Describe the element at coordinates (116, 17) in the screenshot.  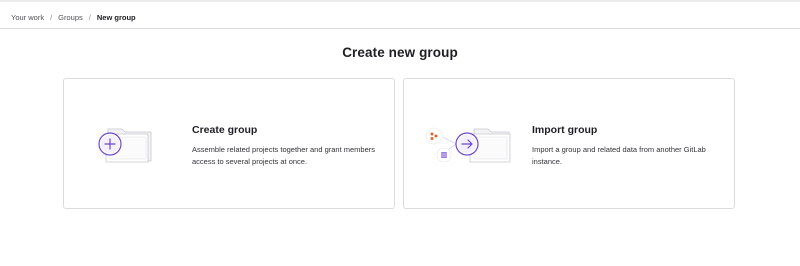
I see `breadcrumb-current: New group` at that location.